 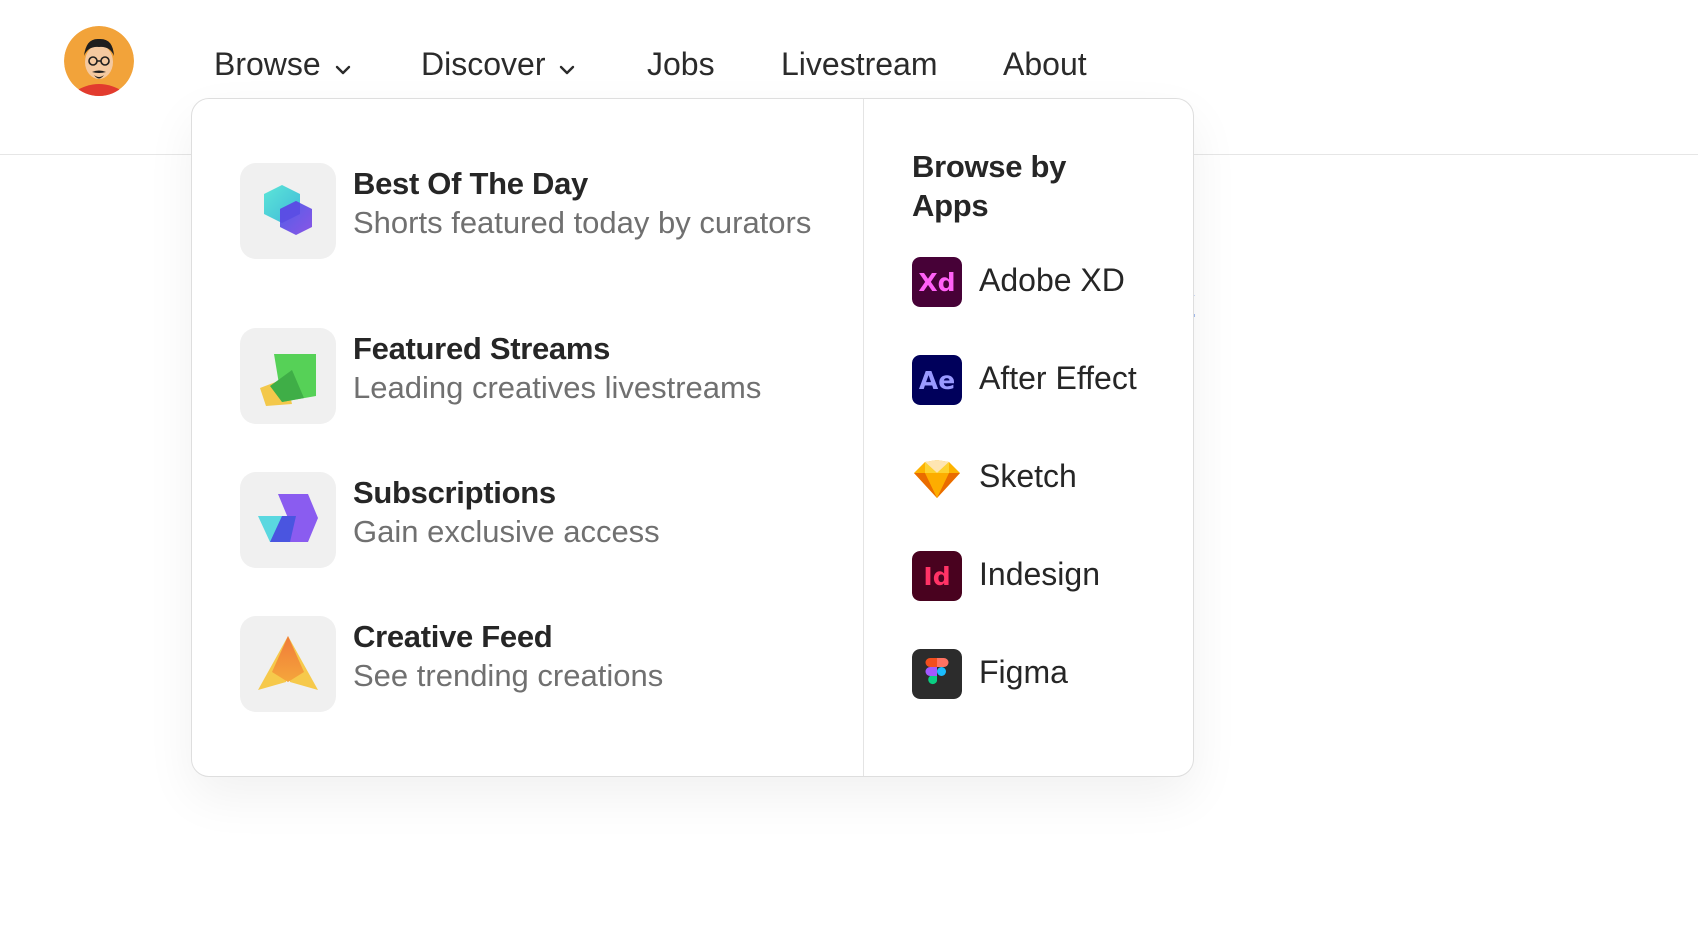 I want to click on menu-item-title: Featured Streams, so click(x=482, y=348).